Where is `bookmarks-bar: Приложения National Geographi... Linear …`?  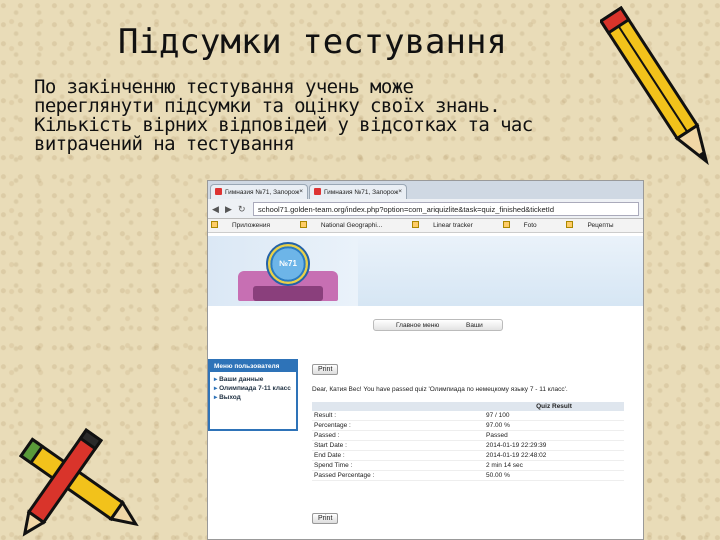
bookmarks-bar: Приложения National Geographi... Linear … is located at coordinates (425, 226).